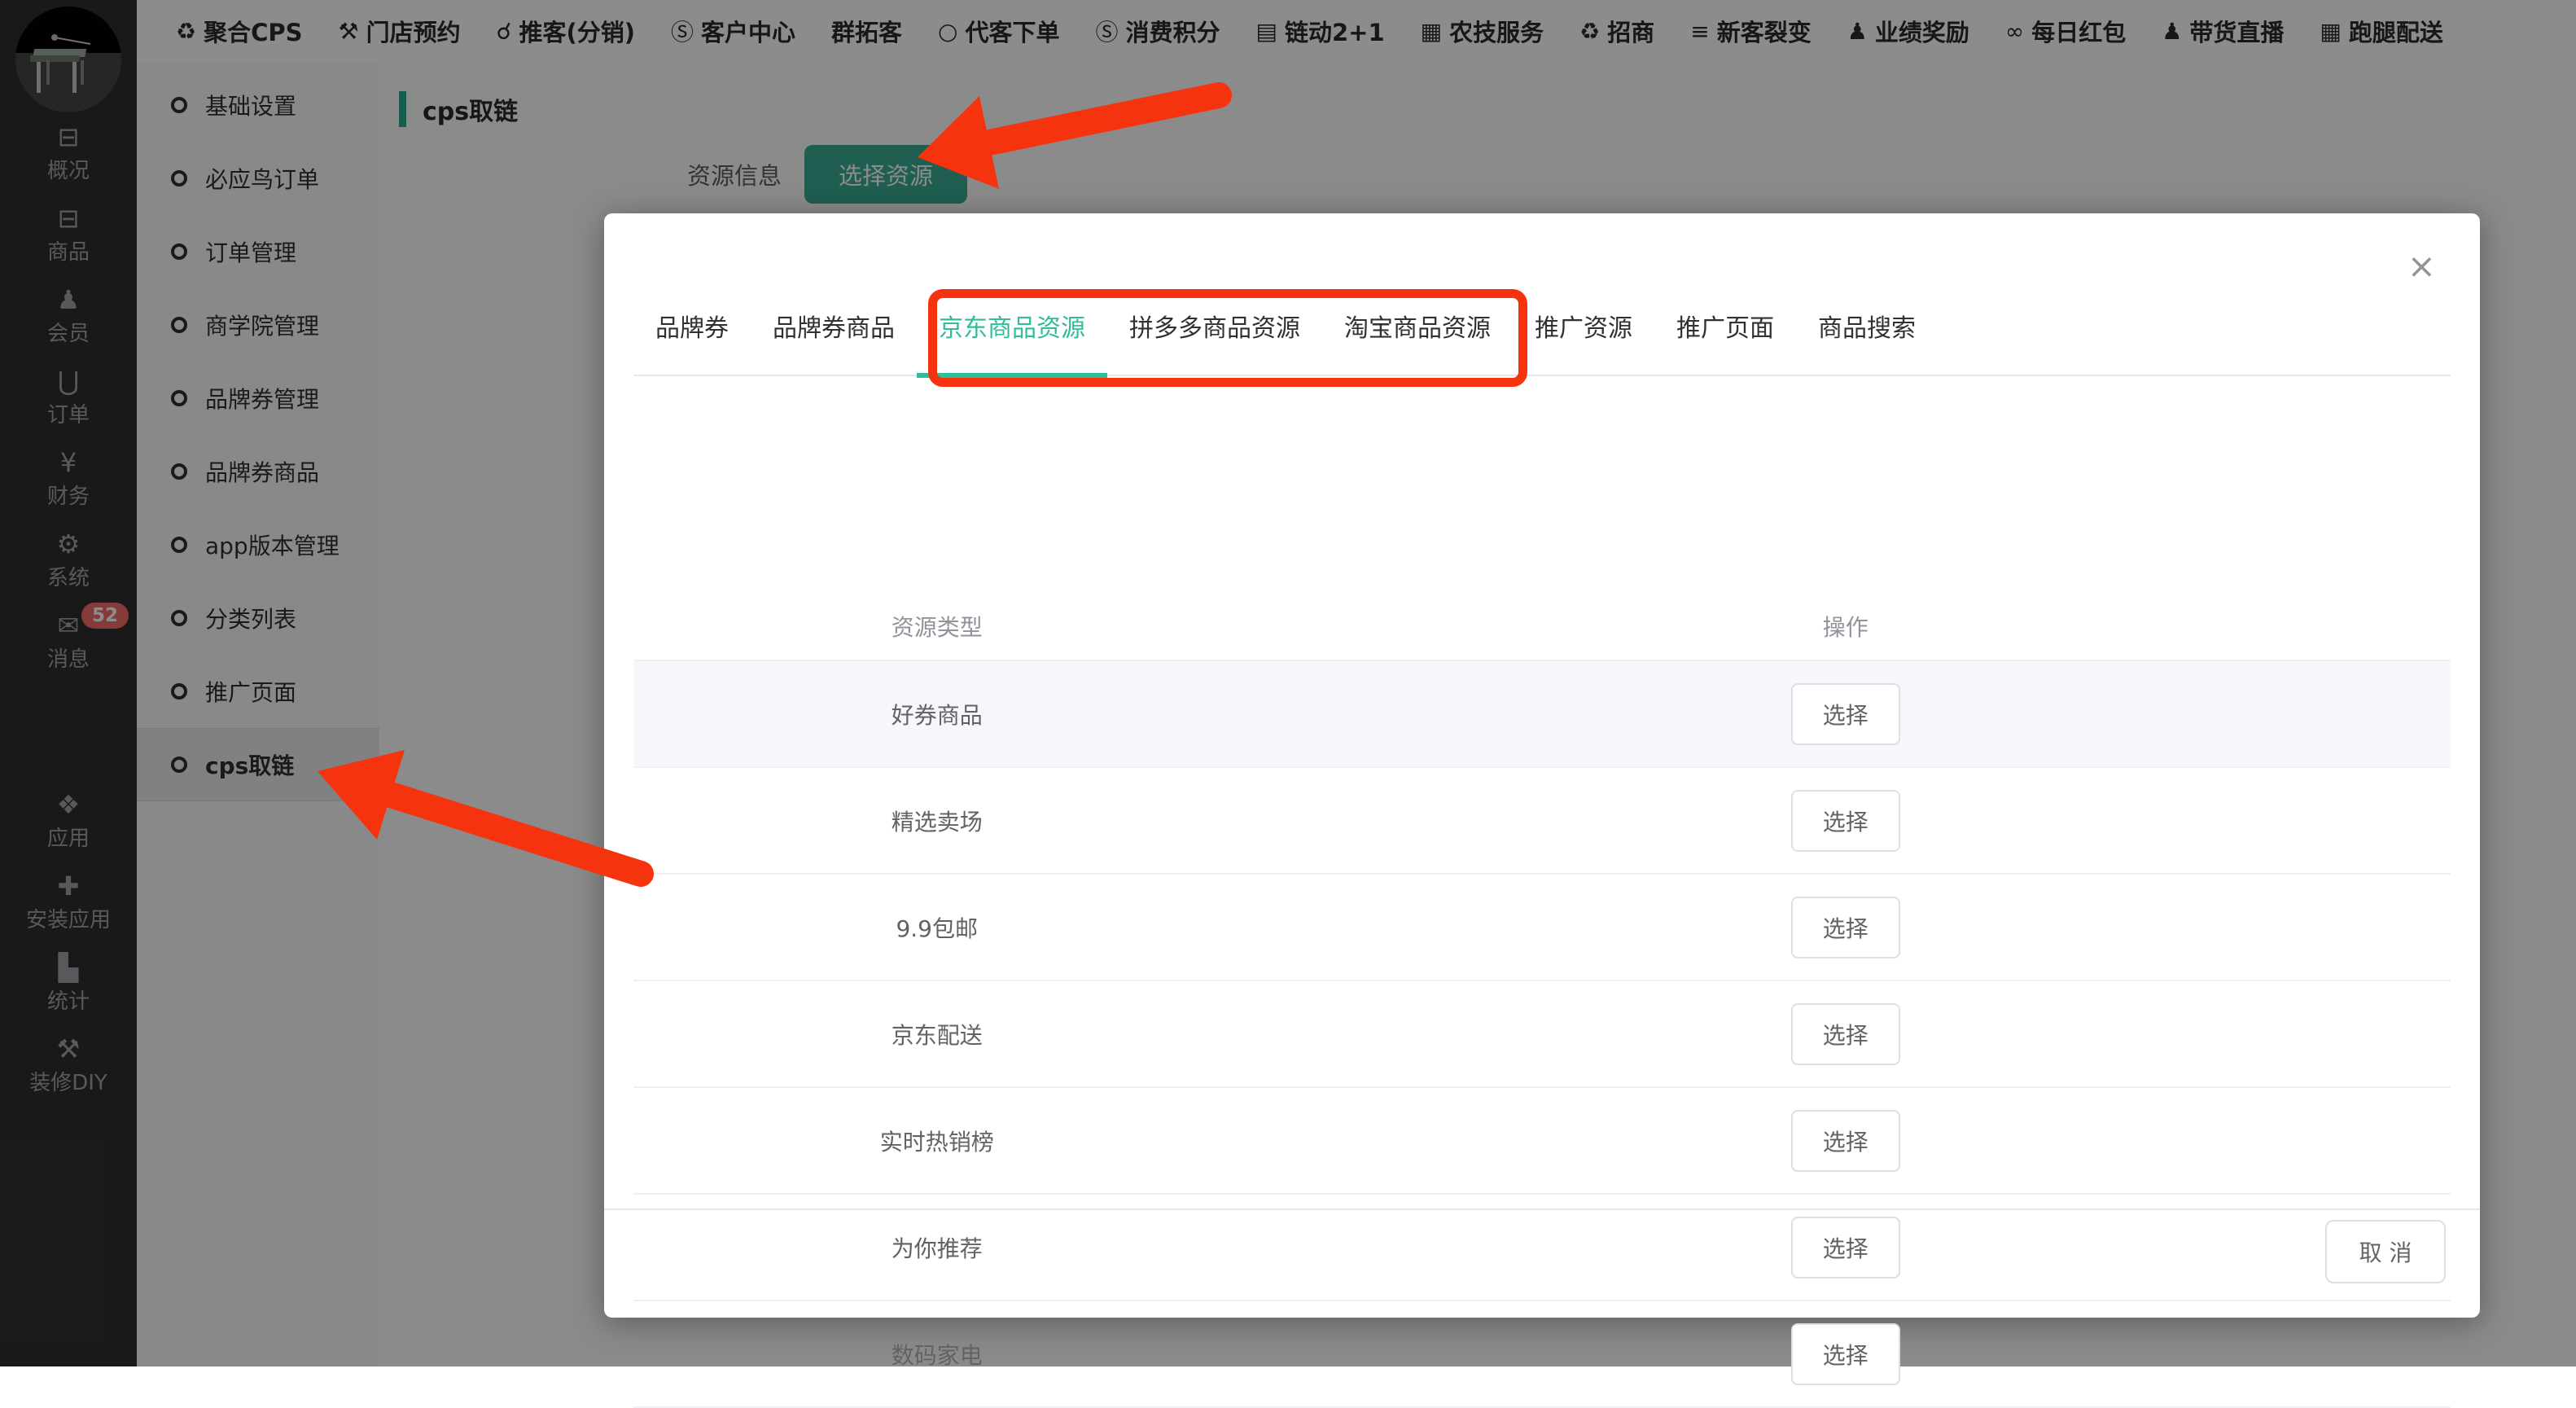  What do you see at coordinates (1542, 1142) in the screenshot?
I see `table-row: 实时热销榜 选择` at bounding box center [1542, 1142].